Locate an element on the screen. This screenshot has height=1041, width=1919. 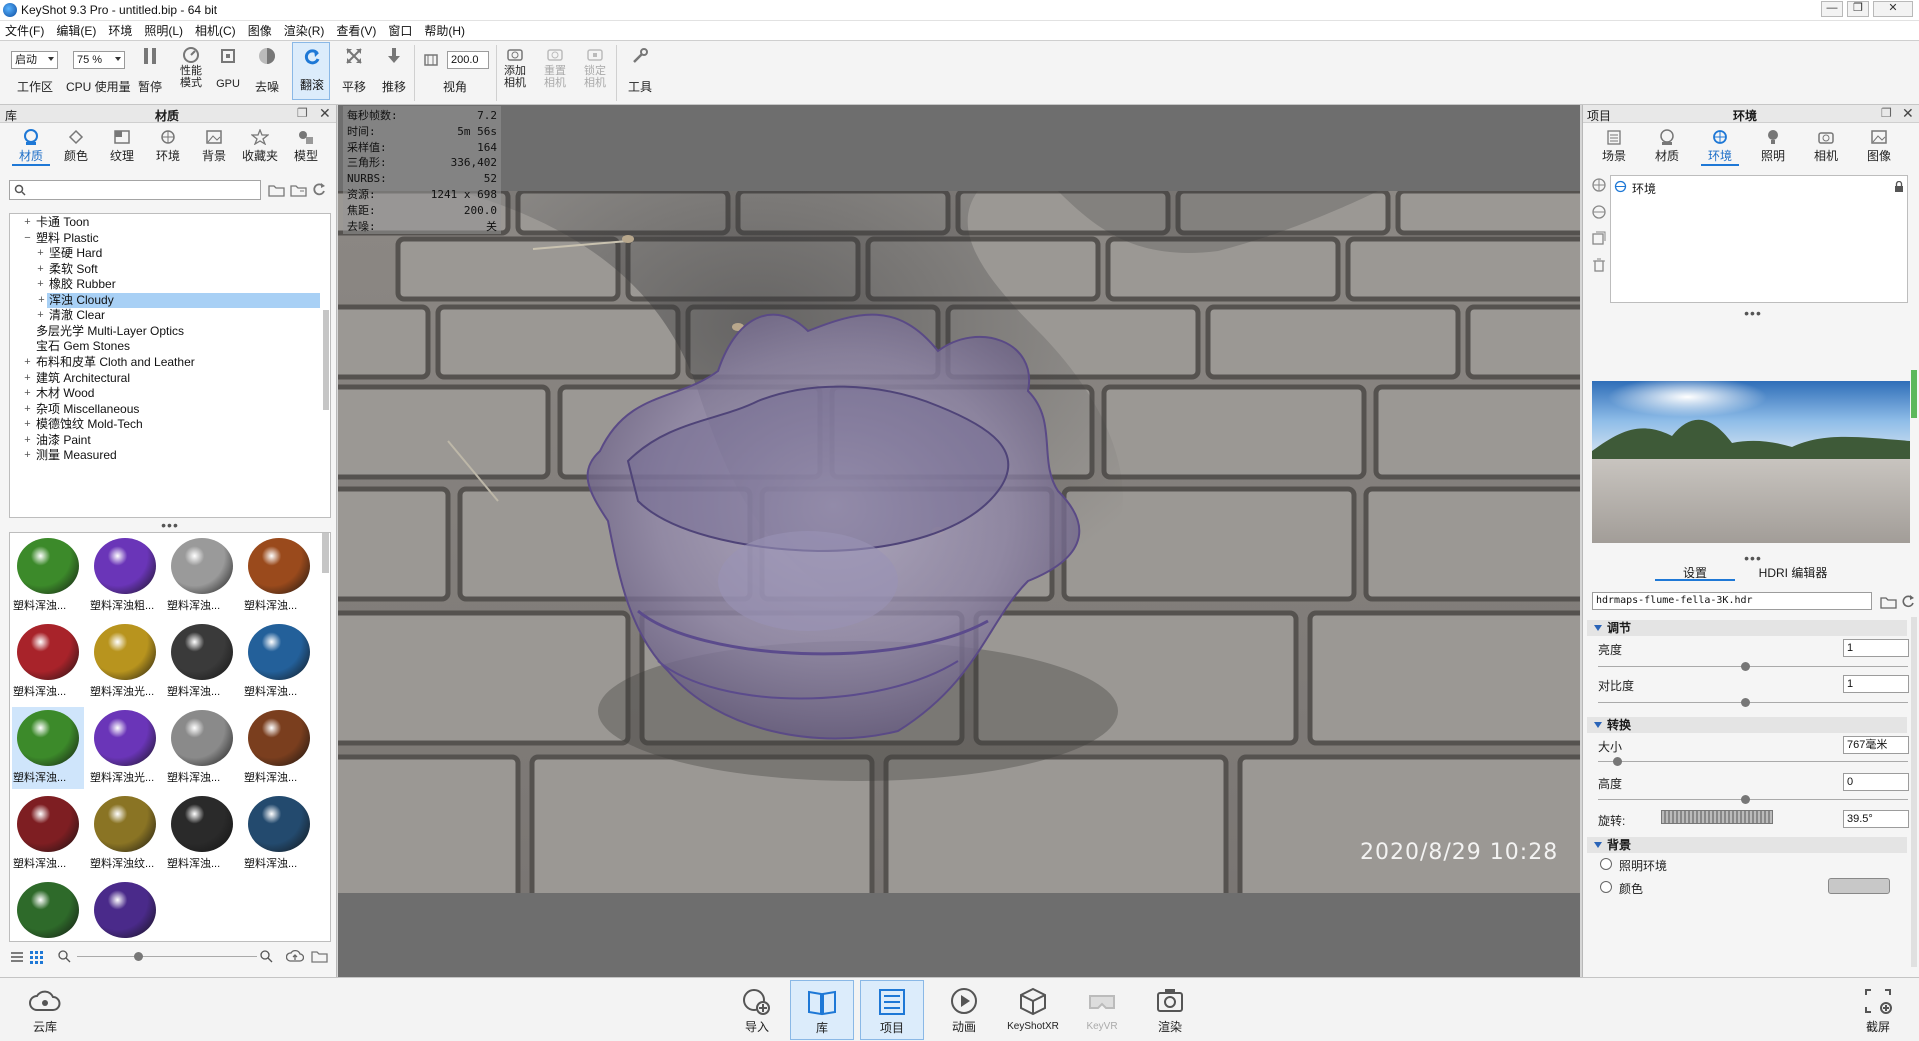
restore-button: ❐ is located at coordinates (1858, 9).